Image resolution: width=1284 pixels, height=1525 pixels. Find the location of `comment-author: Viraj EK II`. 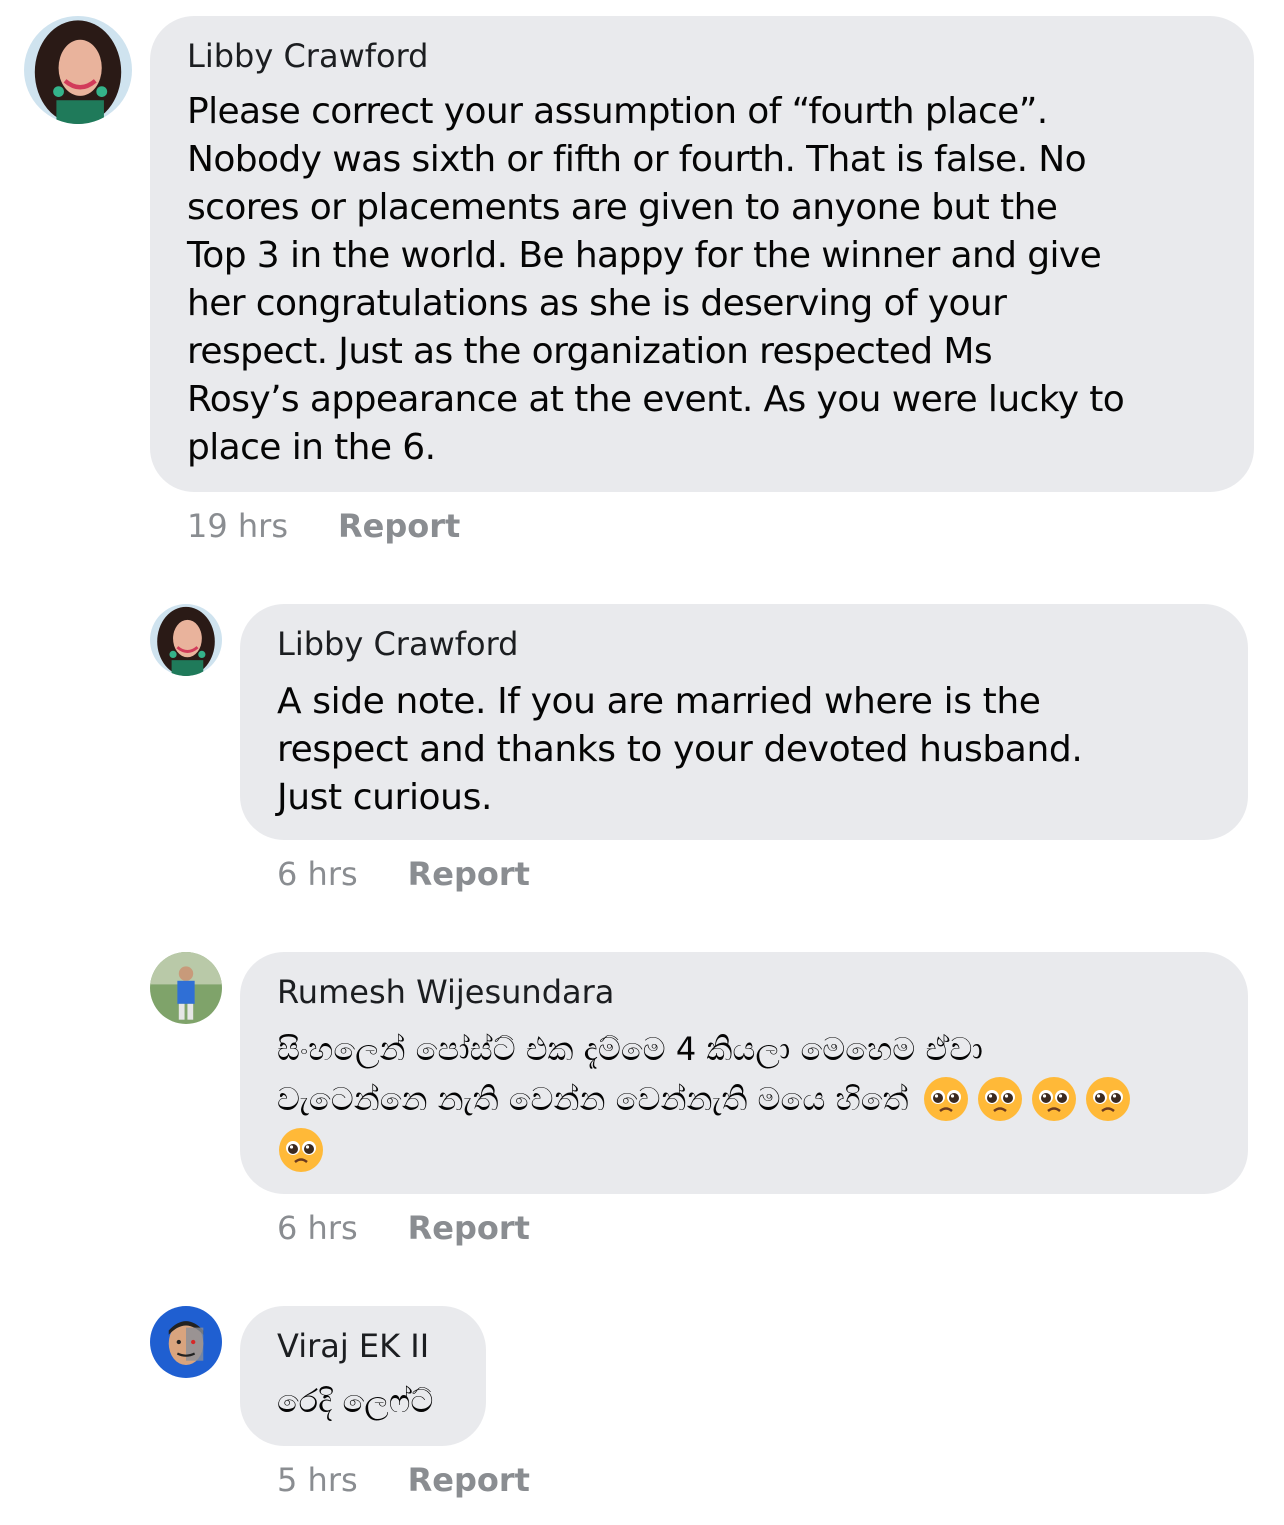

comment-author: Viraj EK II is located at coordinates (371, 1346).